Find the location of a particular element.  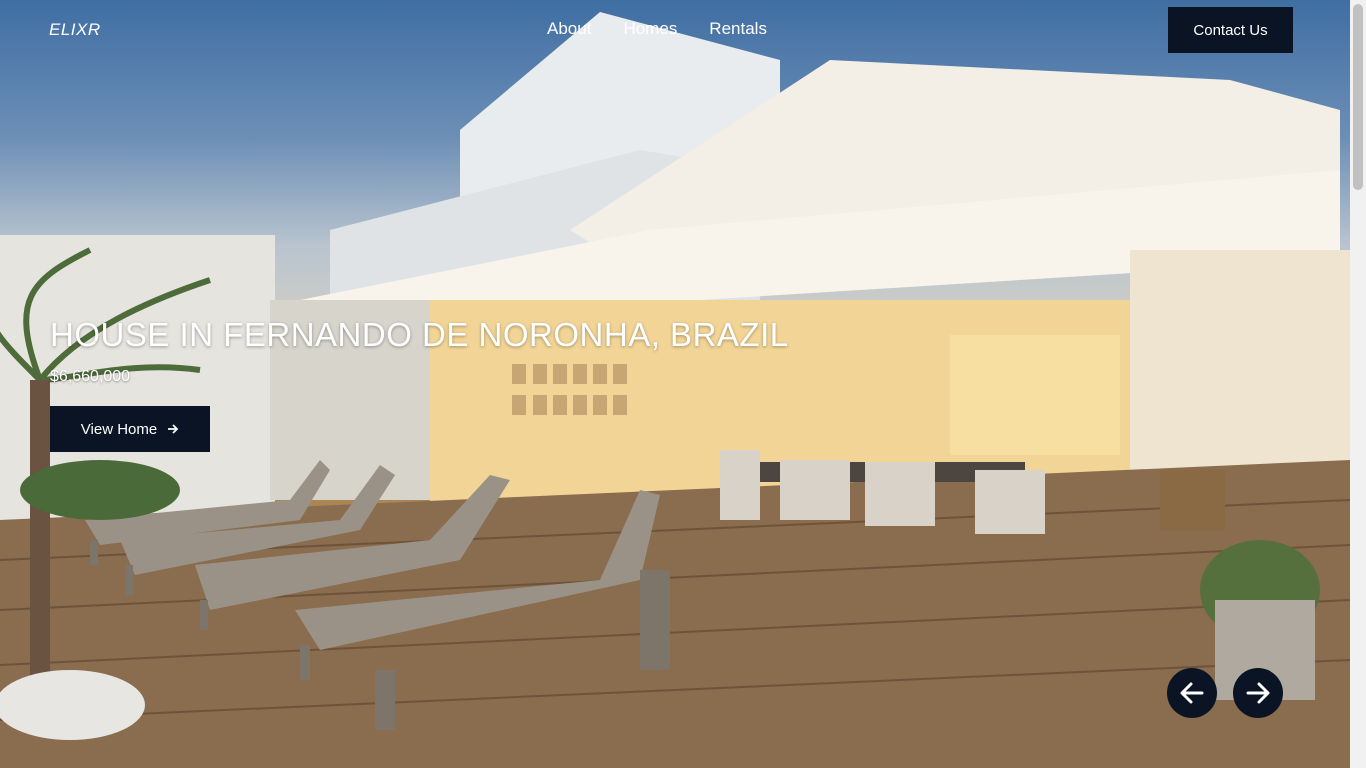

scrollbar-thumb is located at coordinates (1358, 97).